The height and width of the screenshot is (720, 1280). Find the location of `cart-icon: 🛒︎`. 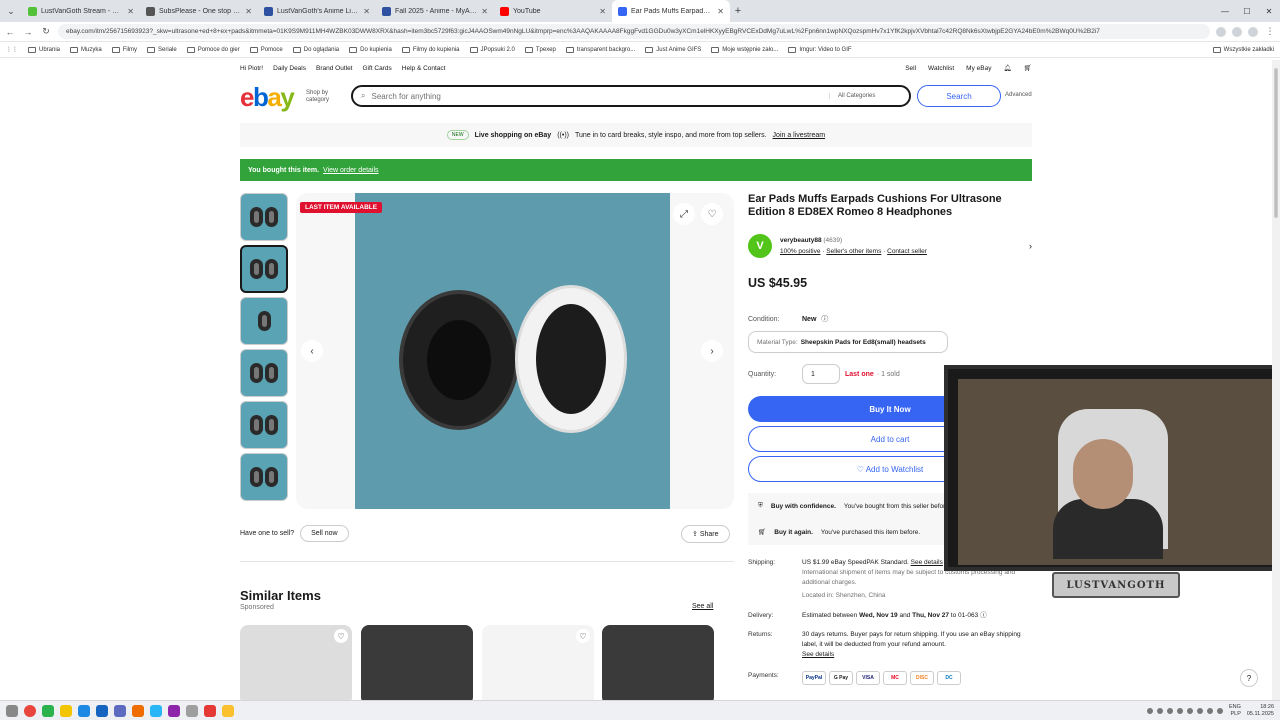

cart-icon: 🛒︎ is located at coordinates (1028, 68).